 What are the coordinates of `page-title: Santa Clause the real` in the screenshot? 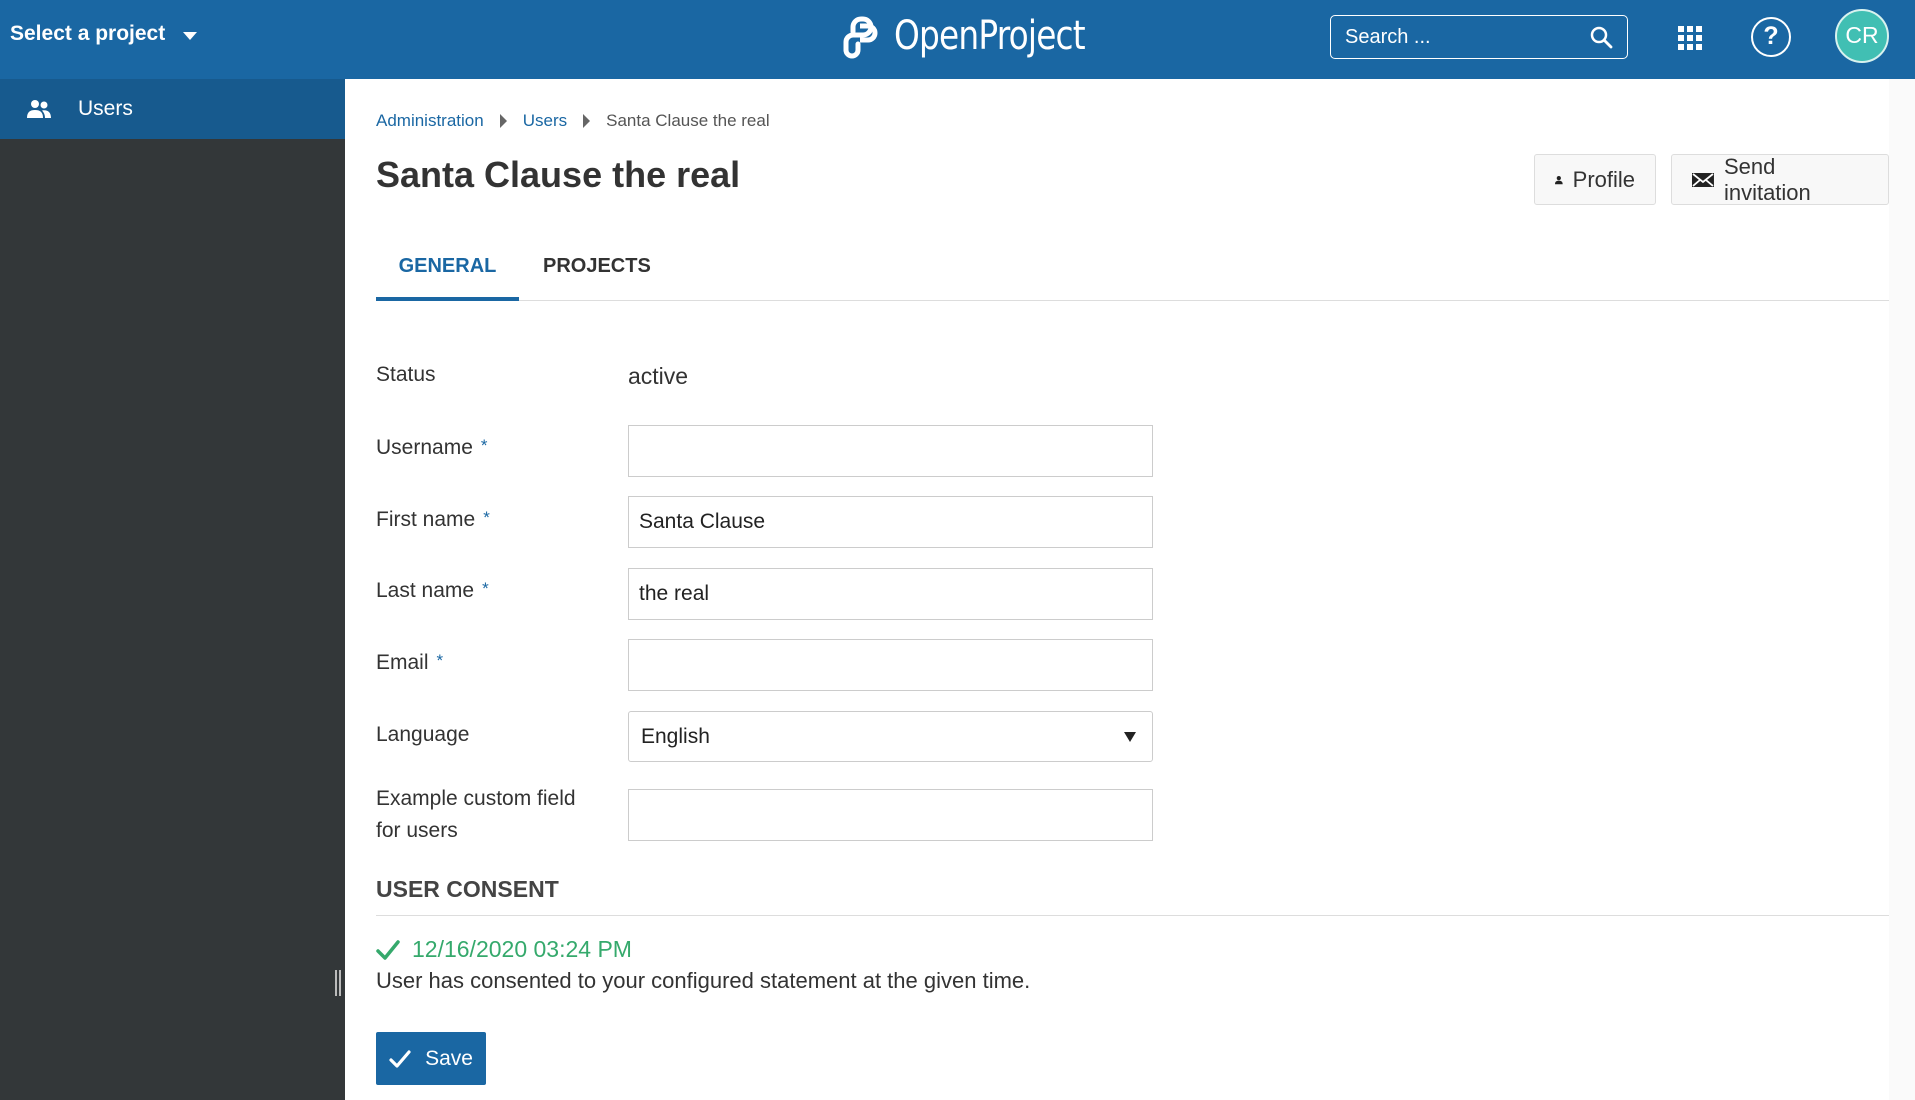 It's located at (558, 174).